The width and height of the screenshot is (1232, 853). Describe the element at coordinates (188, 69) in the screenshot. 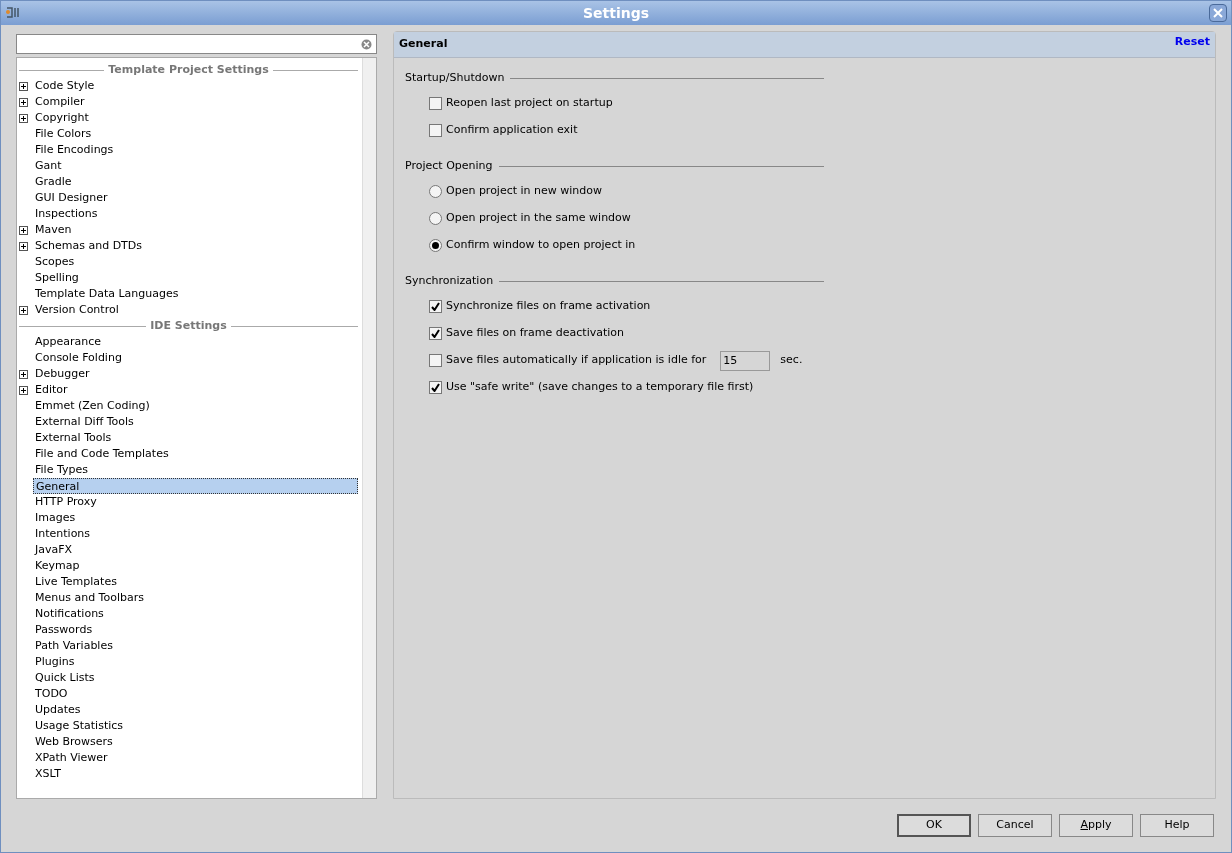

I see `section-header: Template Project Settings` at that location.